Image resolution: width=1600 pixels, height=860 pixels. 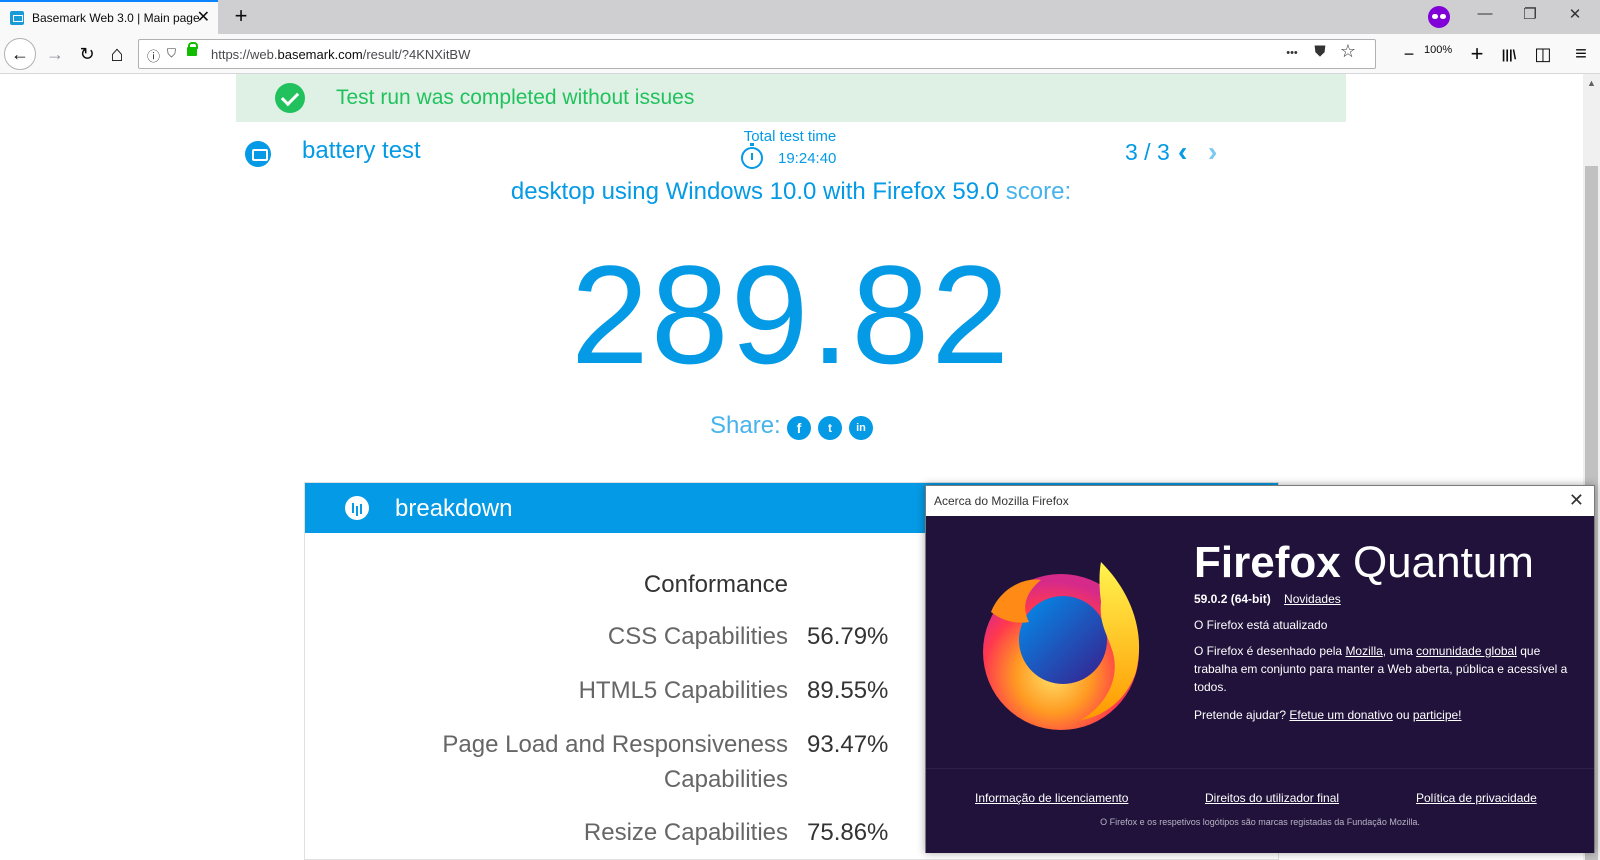 I want to click on update-status: O Firefox está atualizado, so click(x=1261, y=625).